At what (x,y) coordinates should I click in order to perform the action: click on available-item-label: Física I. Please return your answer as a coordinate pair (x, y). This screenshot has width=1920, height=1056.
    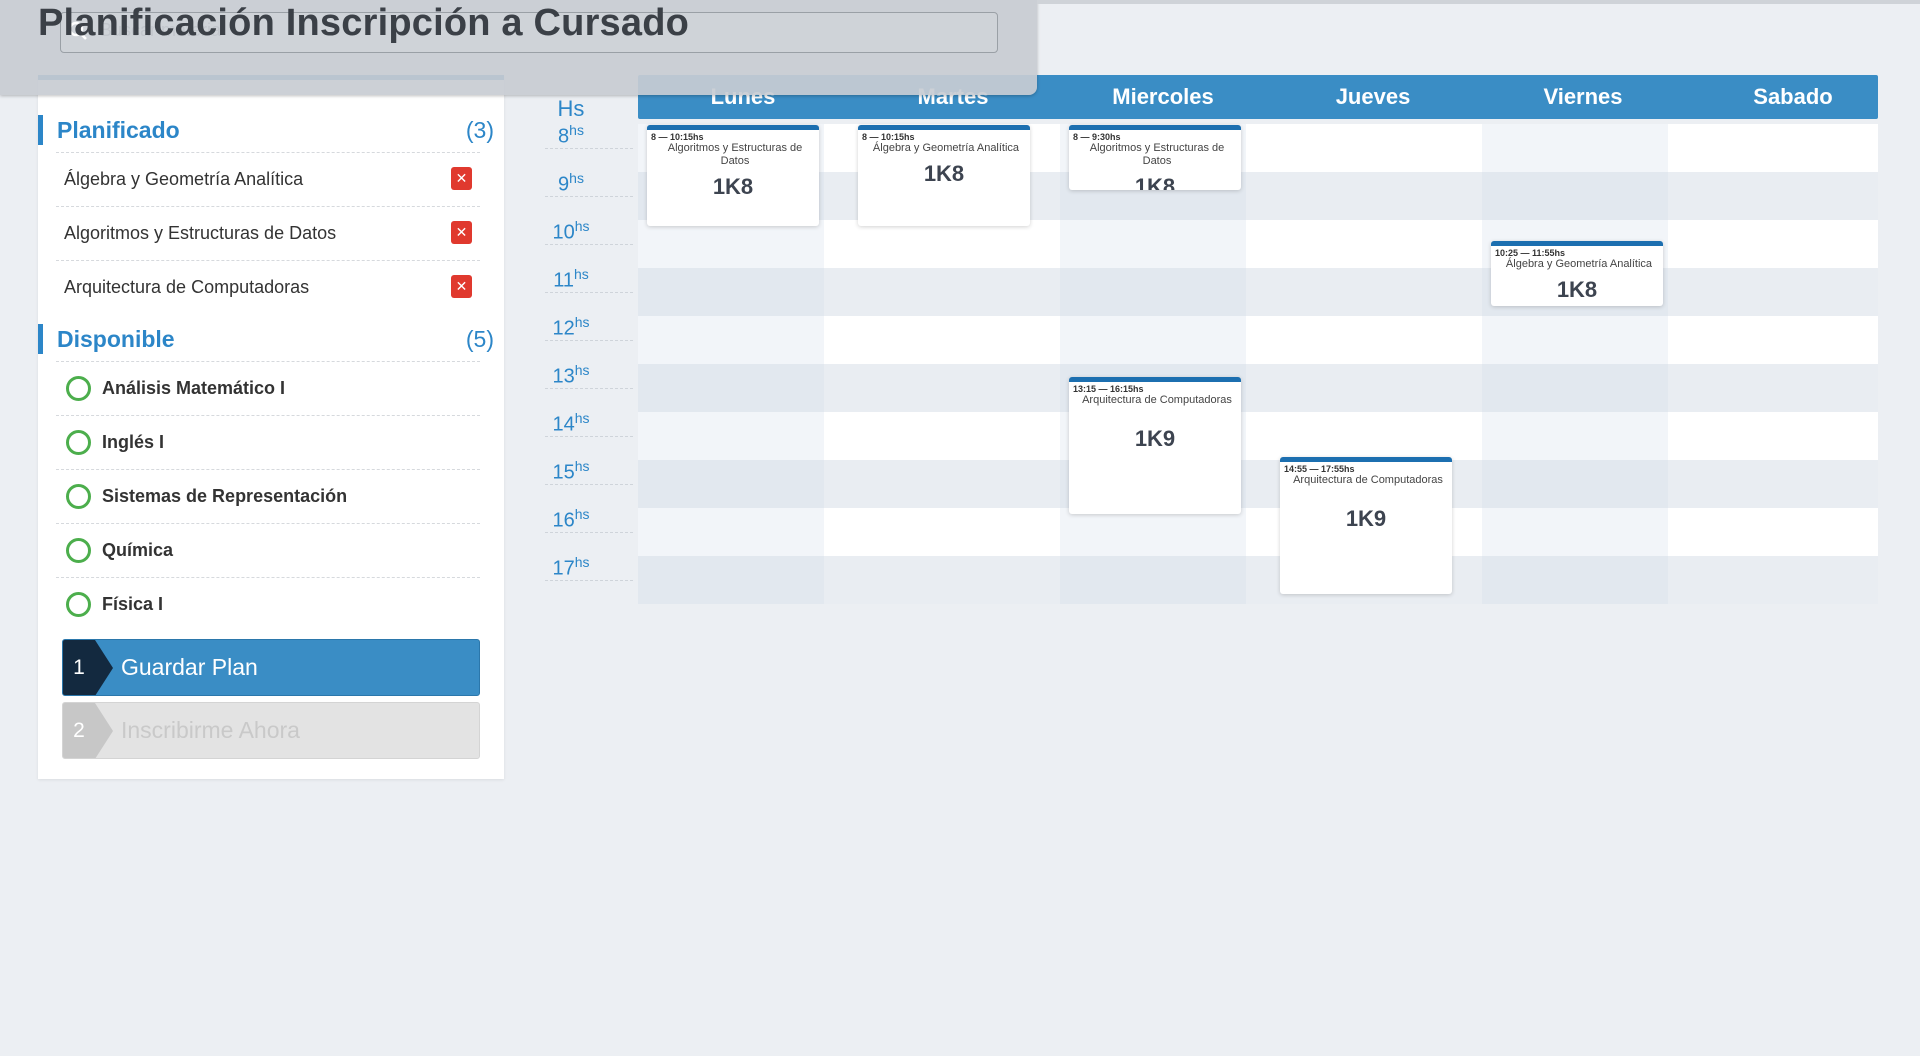
    Looking at the image, I should click on (133, 604).